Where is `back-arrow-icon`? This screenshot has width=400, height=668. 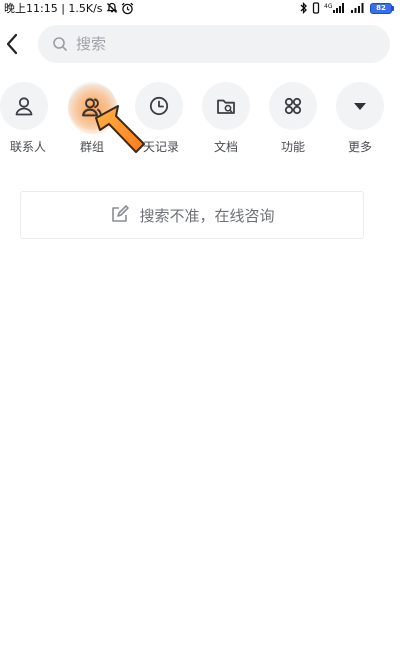 back-arrow-icon is located at coordinates (12, 44).